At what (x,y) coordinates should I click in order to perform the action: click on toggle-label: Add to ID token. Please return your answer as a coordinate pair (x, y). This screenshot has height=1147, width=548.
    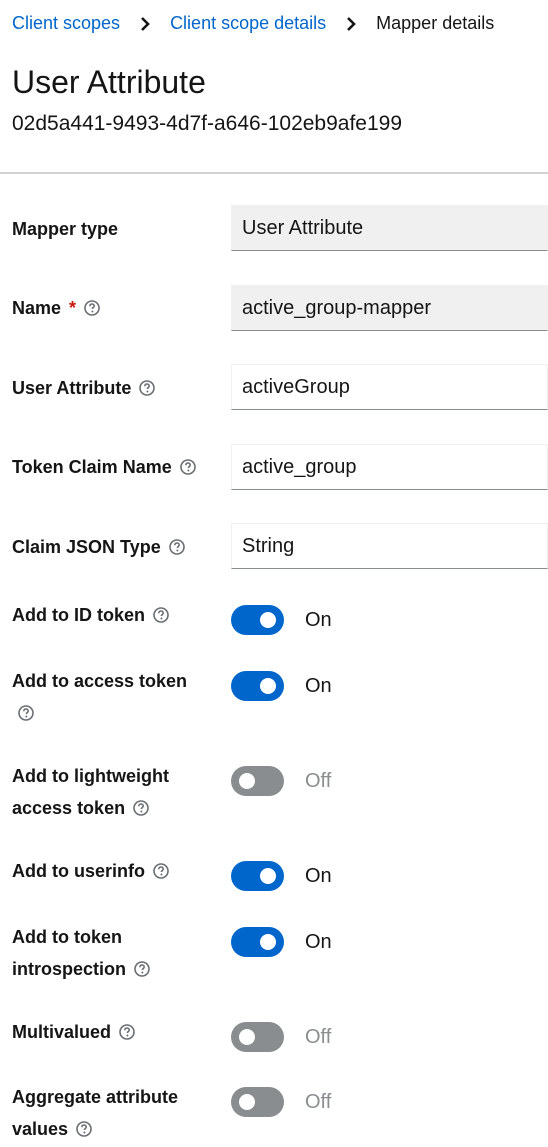
    Looking at the image, I should click on (109, 615).